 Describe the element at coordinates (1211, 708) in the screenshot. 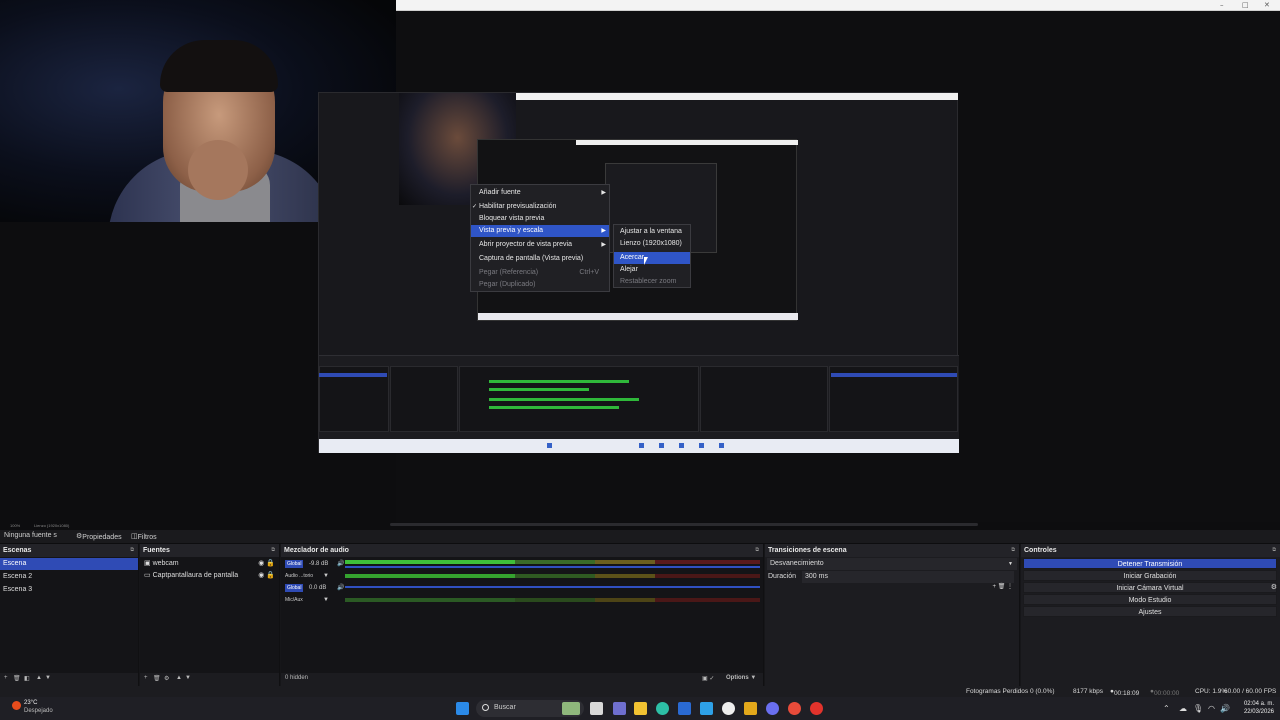

I see `wifi-icon: ◠` at that location.